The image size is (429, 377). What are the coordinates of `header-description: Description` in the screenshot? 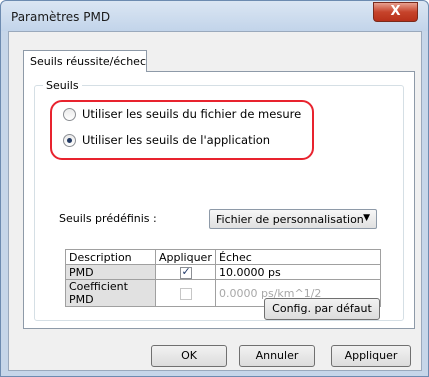 It's located at (110, 257).